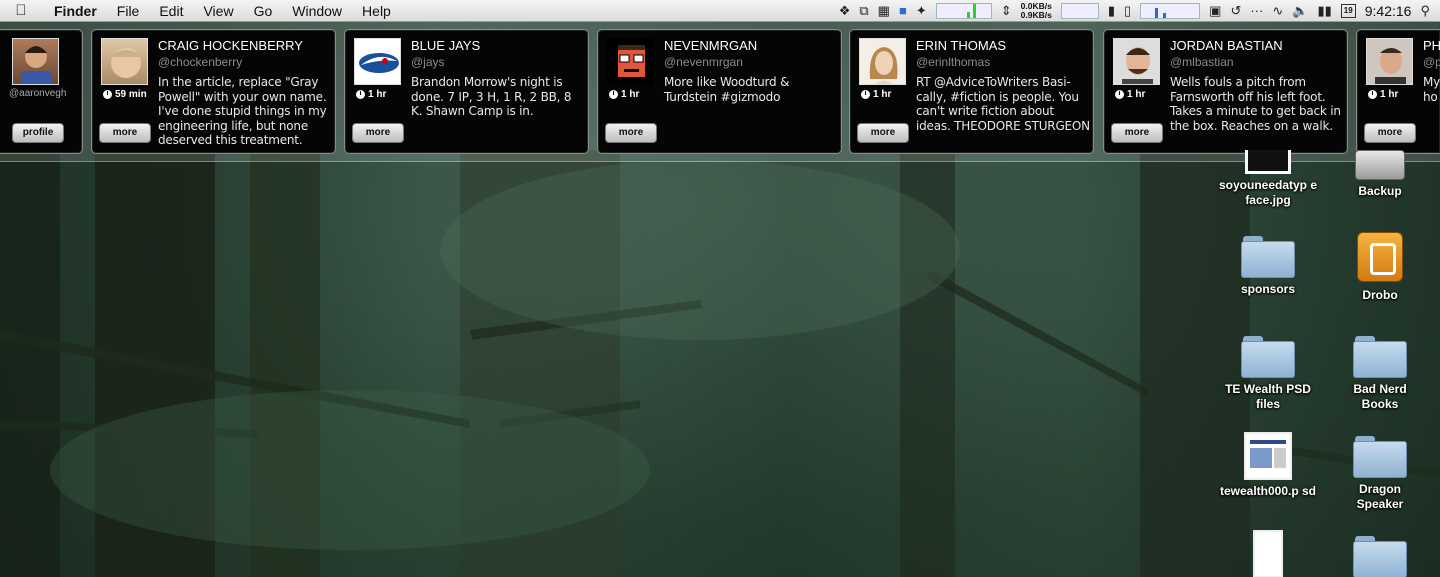 This screenshot has height=577, width=1440. I want to click on memory-icon: ▮, so click(1111, 11).